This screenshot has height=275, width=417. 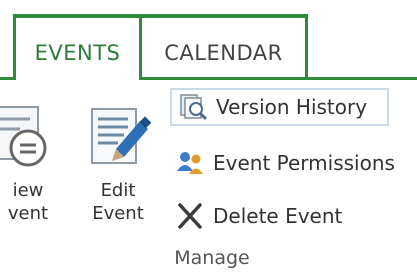 I want to click on delete-event-label: Delete Event, so click(x=278, y=216).